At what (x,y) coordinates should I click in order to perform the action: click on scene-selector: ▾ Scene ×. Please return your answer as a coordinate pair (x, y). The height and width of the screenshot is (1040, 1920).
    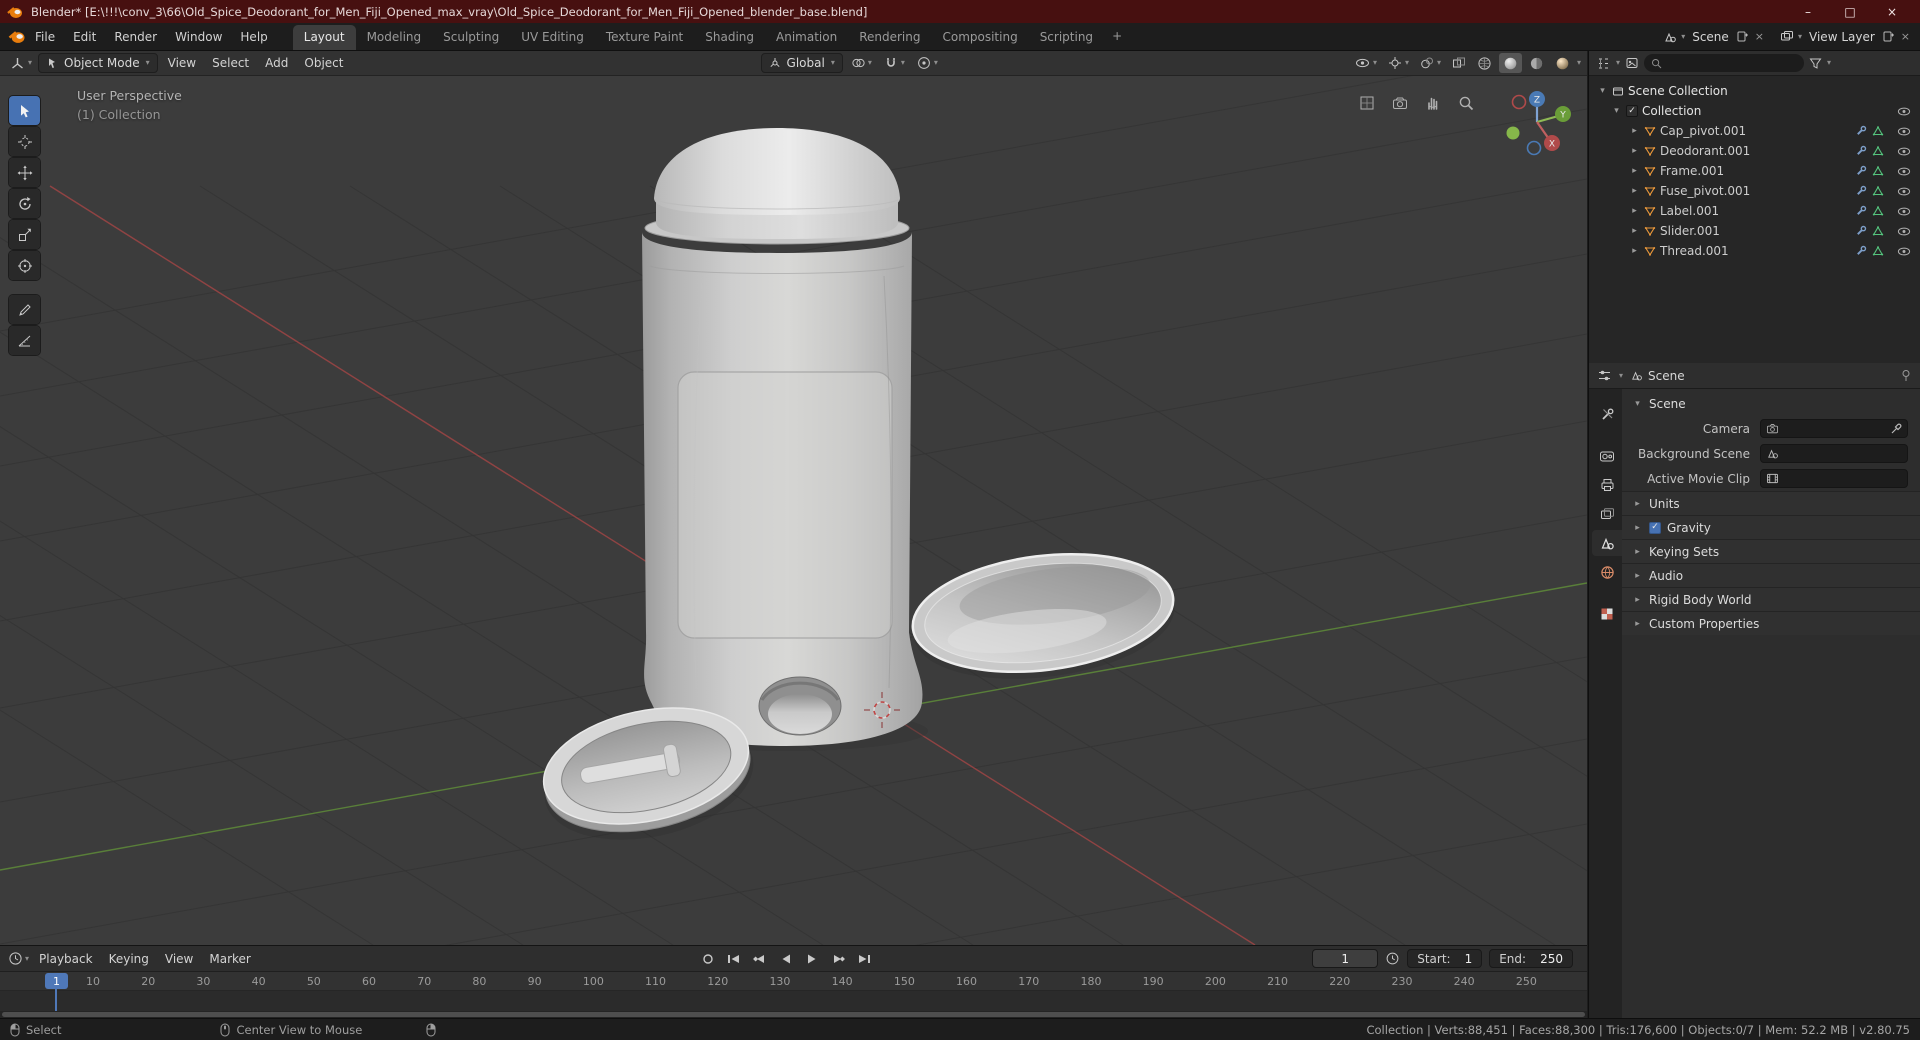
    Looking at the image, I should click on (1714, 37).